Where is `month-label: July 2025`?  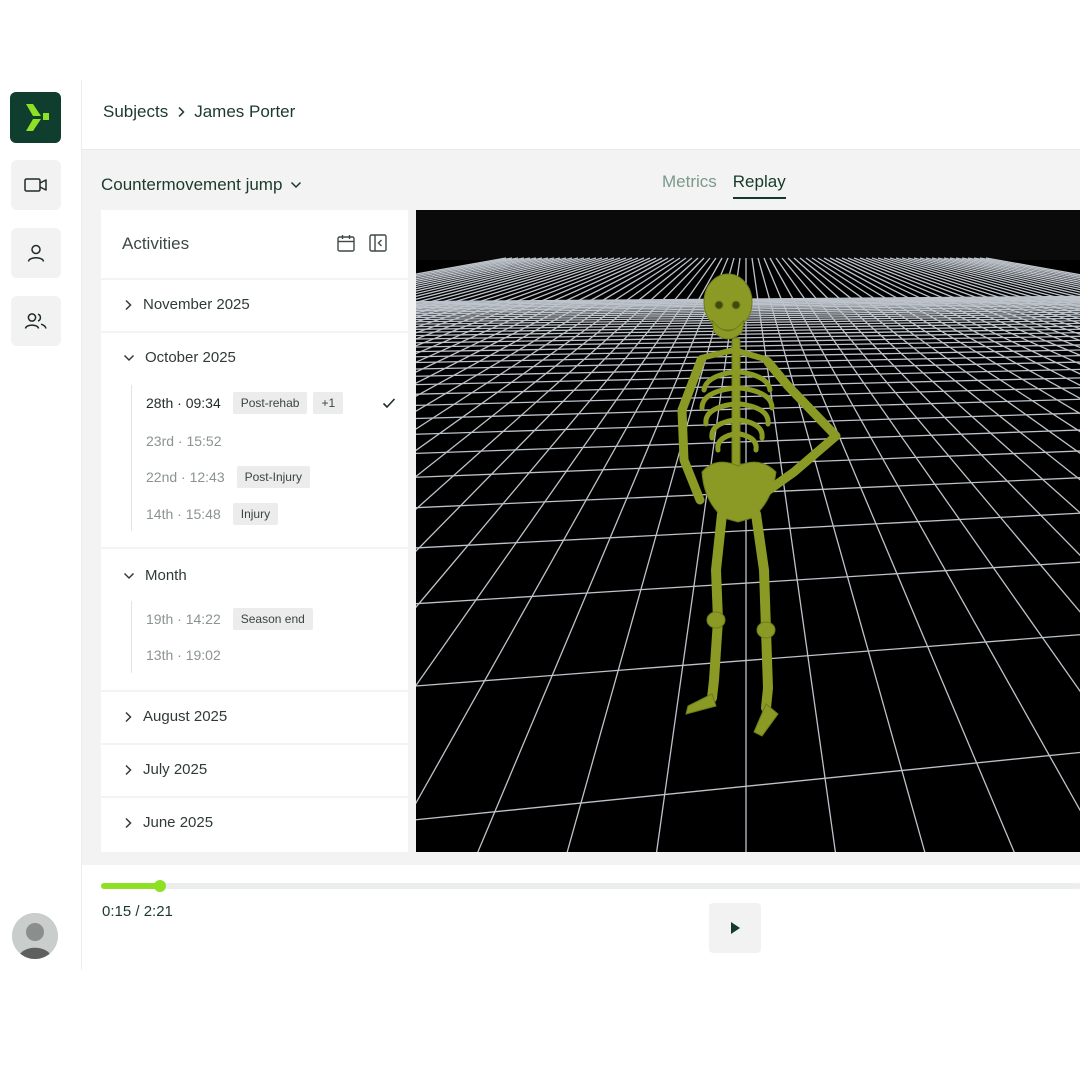
month-label: July 2025 is located at coordinates (175, 769).